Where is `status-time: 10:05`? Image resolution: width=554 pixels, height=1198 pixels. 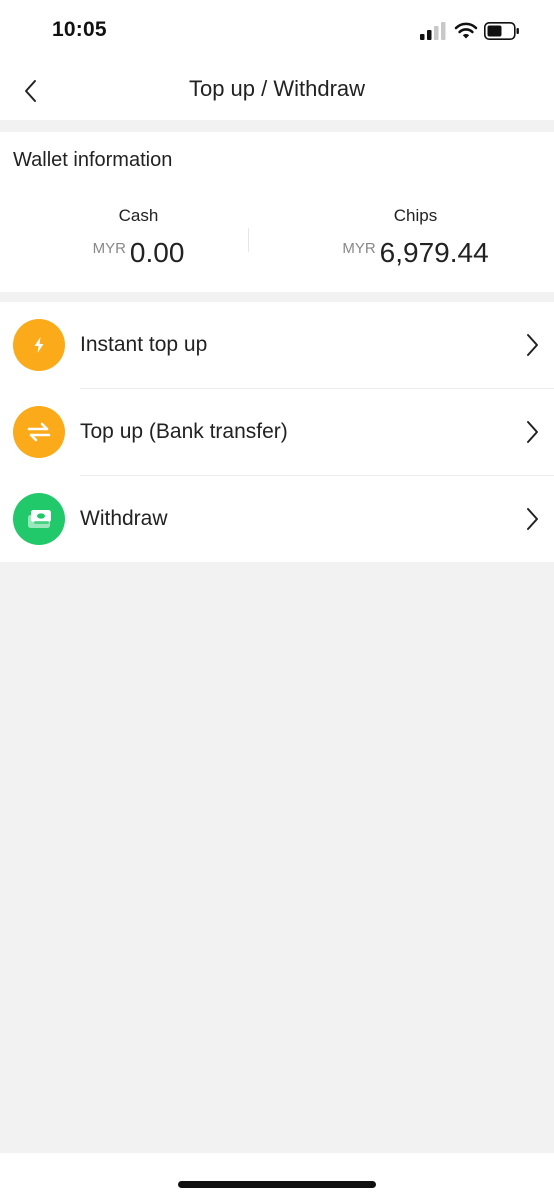 status-time: 10:05 is located at coordinates (79, 29).